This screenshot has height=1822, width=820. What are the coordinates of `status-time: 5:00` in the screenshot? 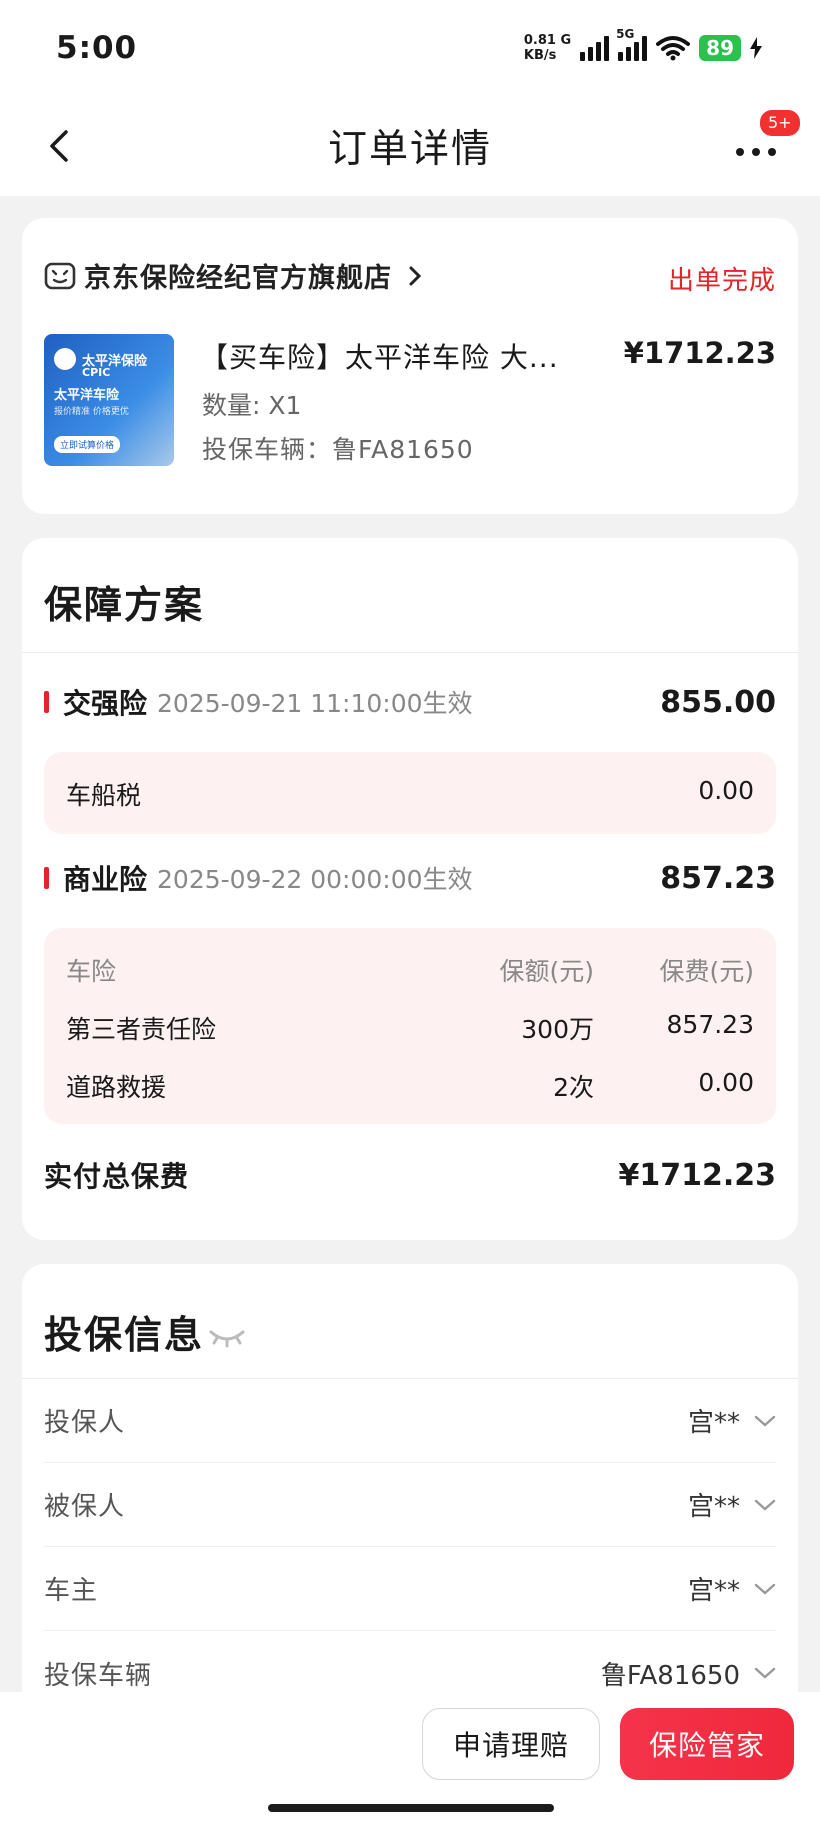 It's located at (97, 48).